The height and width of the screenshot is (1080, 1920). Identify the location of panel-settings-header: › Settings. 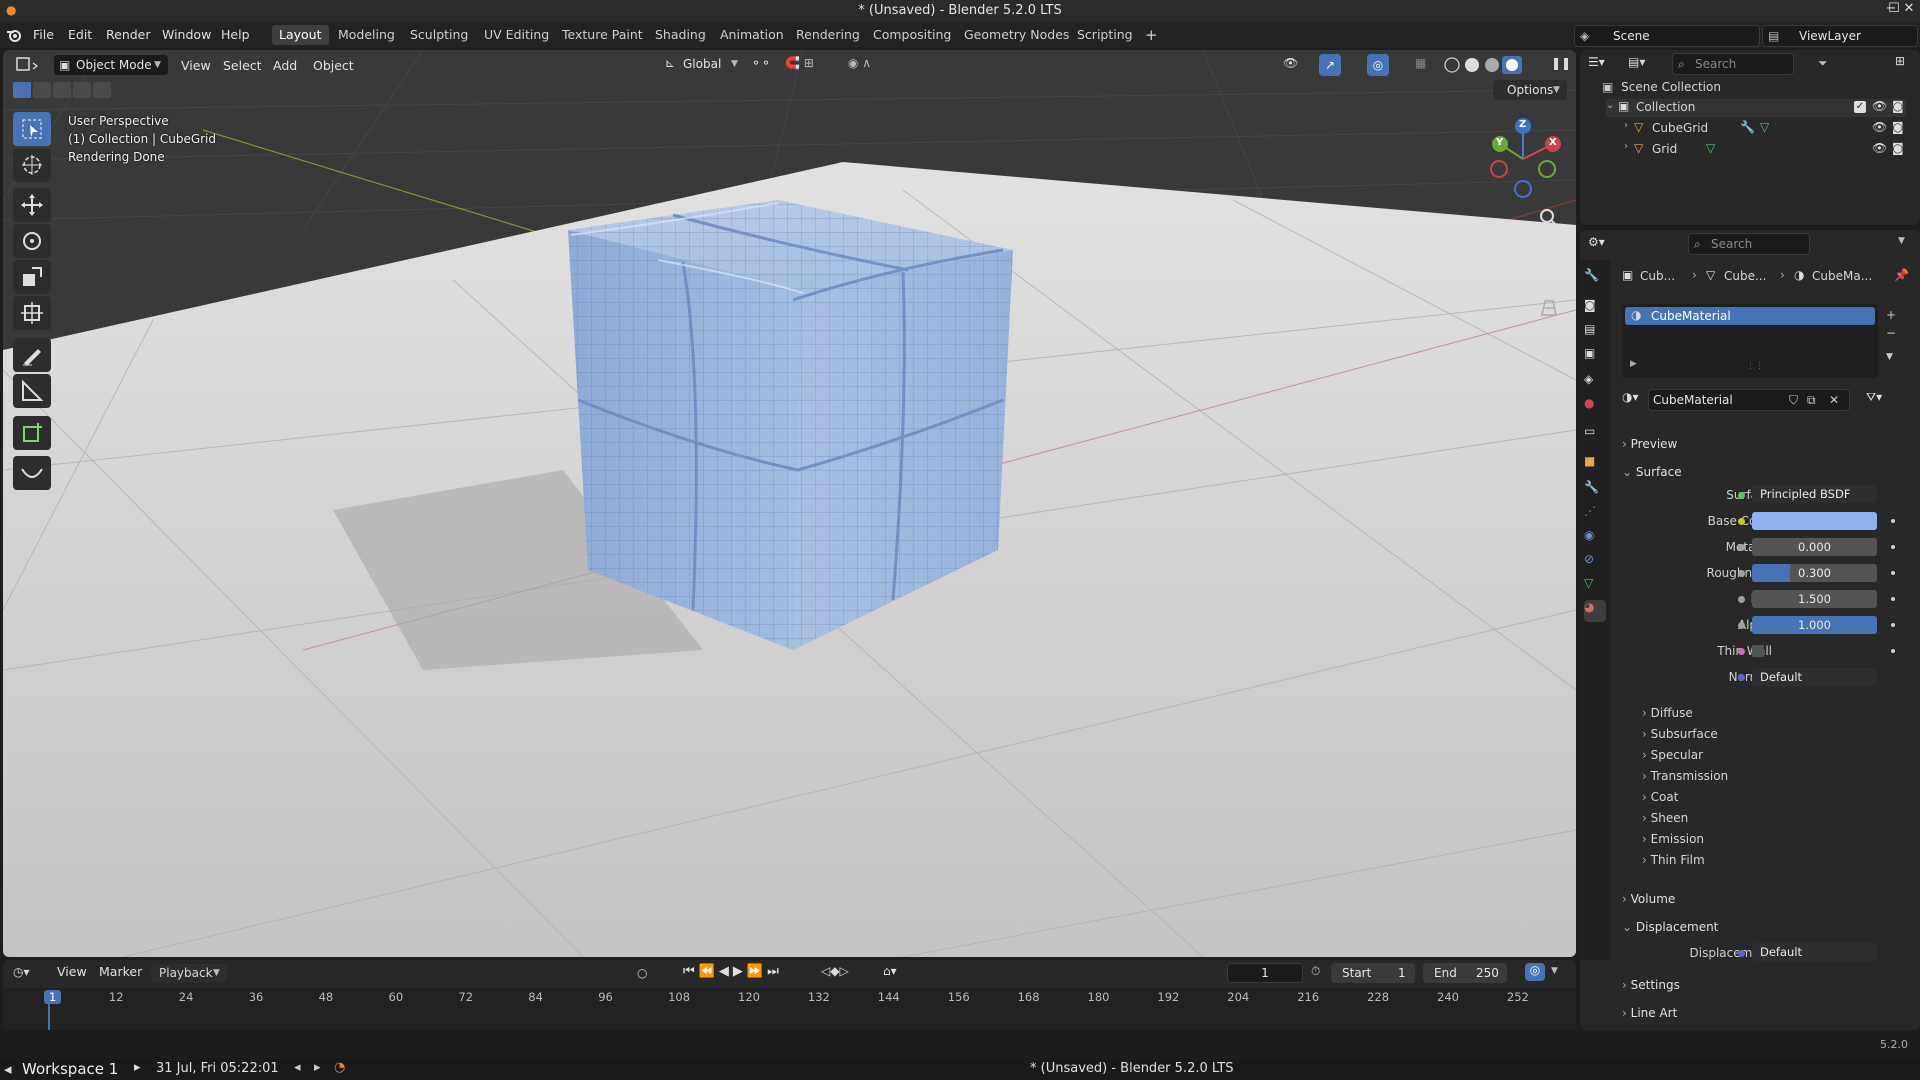
(1762, 985).